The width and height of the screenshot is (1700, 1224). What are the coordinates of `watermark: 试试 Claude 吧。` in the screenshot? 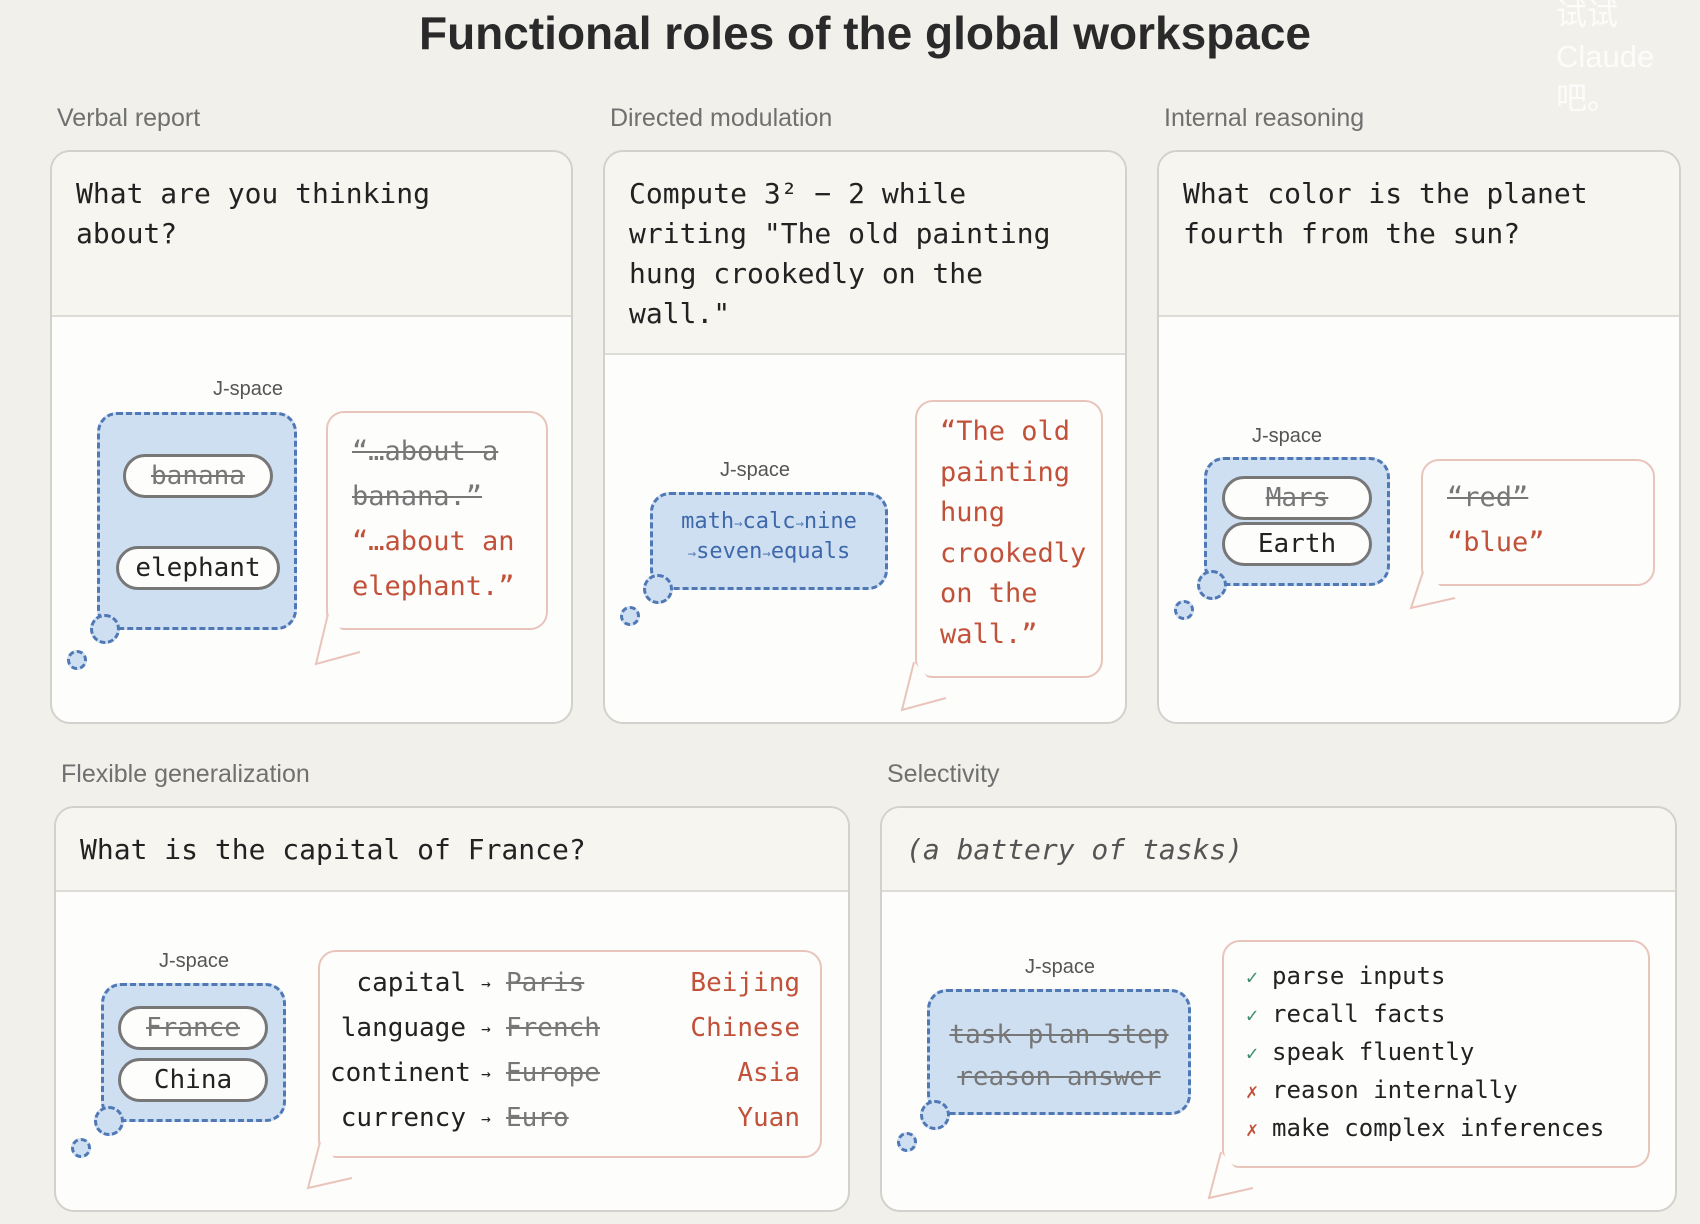 It's located at (1605, 58).